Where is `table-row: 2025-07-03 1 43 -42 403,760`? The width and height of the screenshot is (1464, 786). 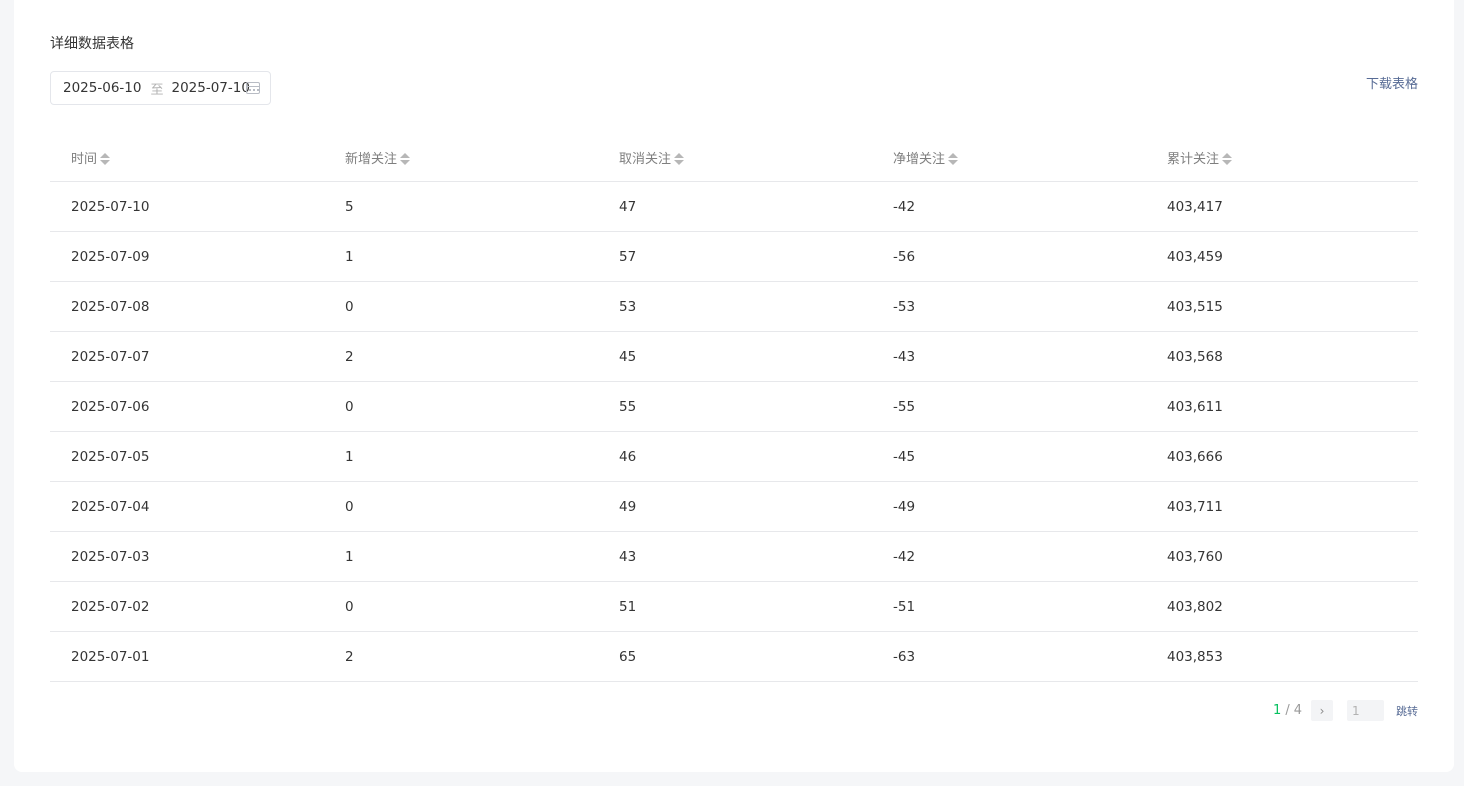
table-row: 2025-07-03 1 43 -42 403,760 is located at coordinates (734, 557).